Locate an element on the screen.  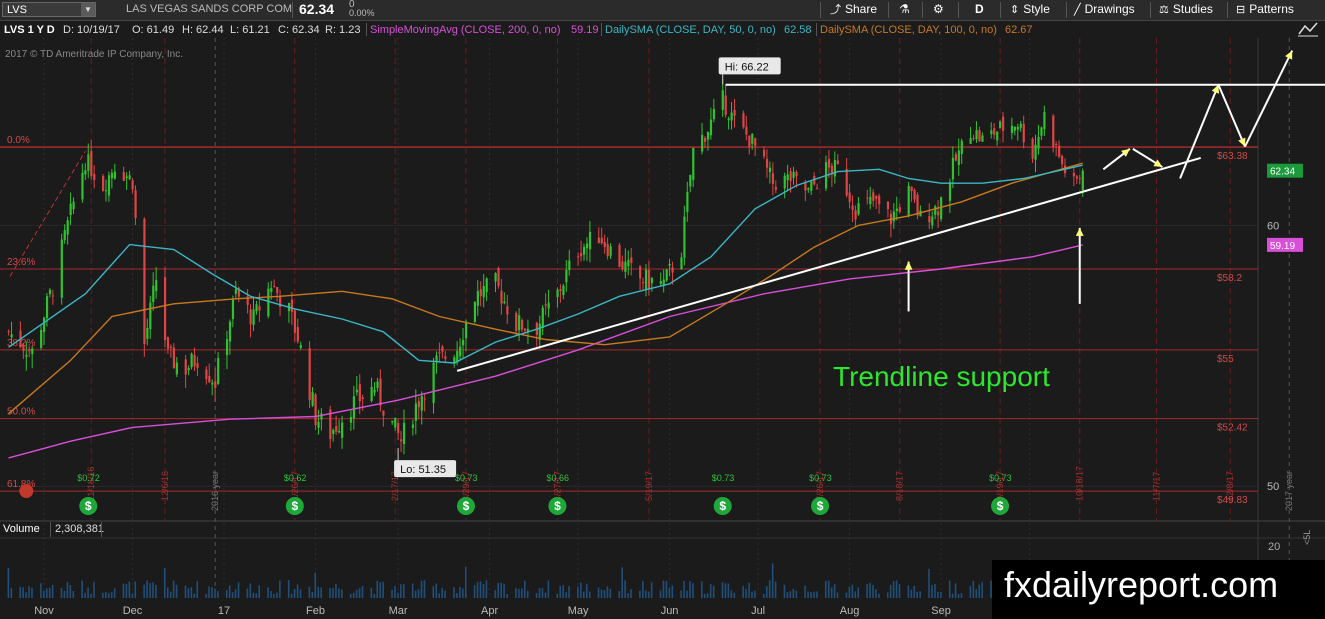
event-date-label: 8/18/17 is located at coordinates (900, 486).